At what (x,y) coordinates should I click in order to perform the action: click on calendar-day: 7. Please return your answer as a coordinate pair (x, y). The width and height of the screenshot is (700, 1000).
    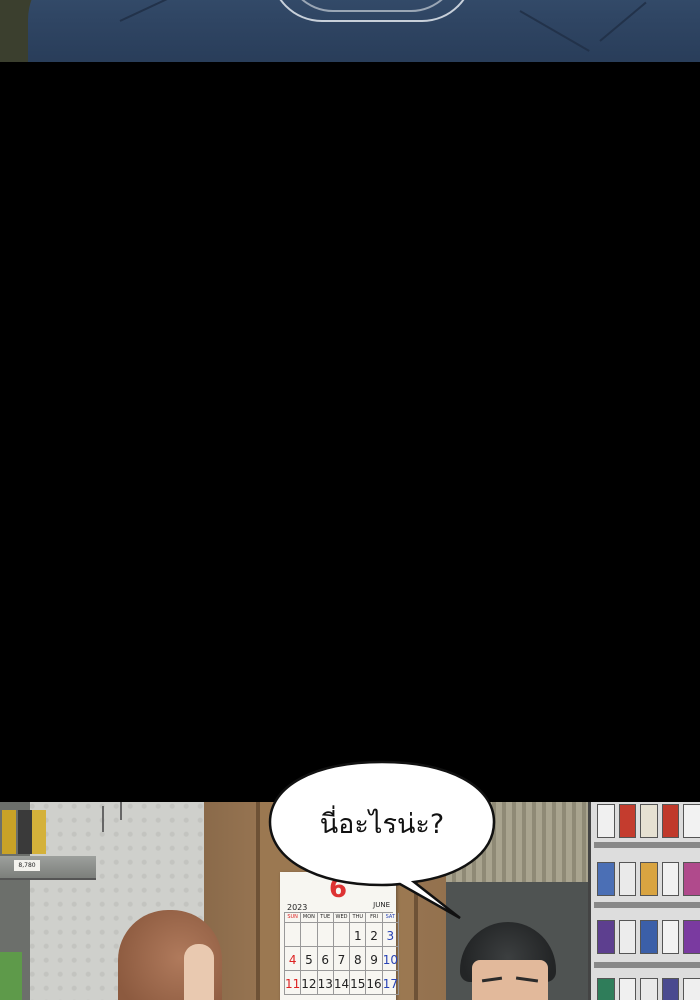
    Looking at the image, I should click on (342, 959).